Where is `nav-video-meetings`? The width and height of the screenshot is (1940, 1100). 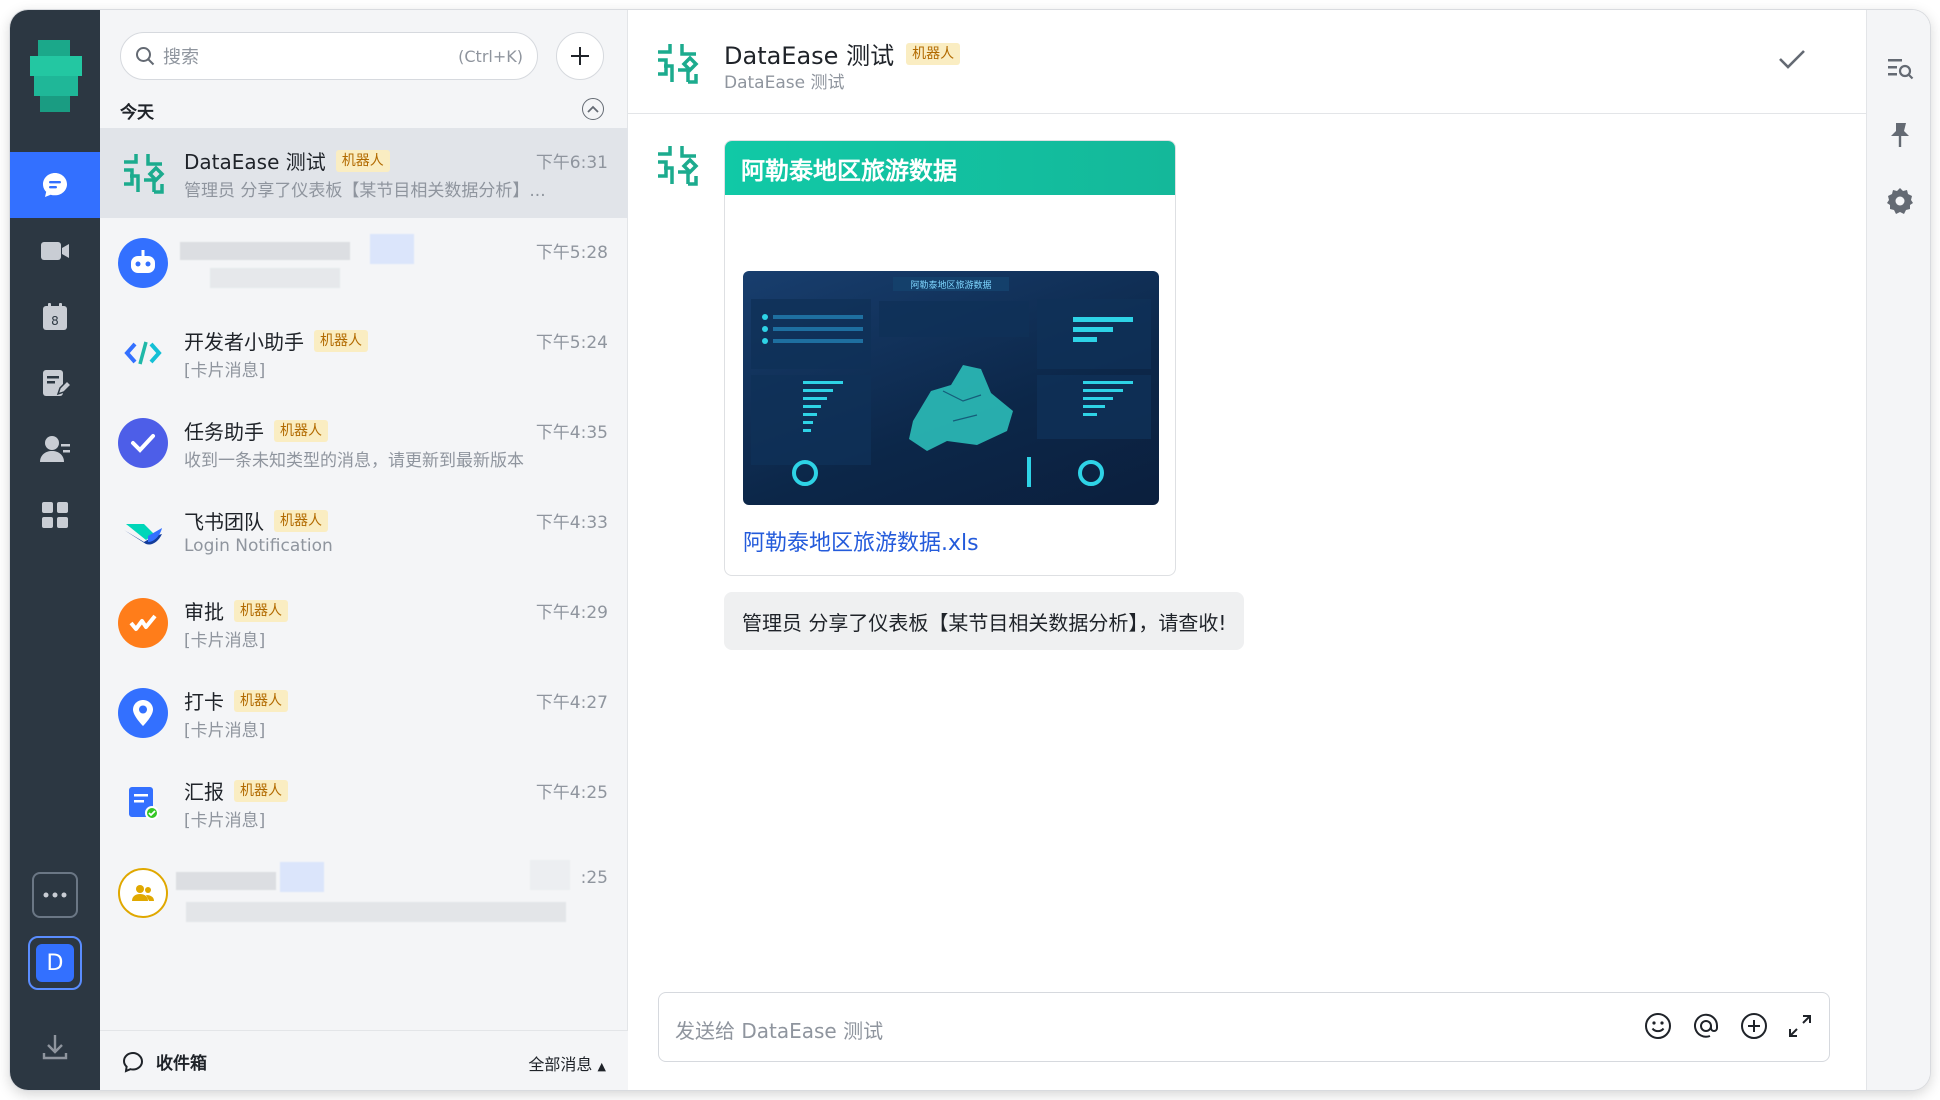 nav-video-meetings is located at coordinates (55, 251).